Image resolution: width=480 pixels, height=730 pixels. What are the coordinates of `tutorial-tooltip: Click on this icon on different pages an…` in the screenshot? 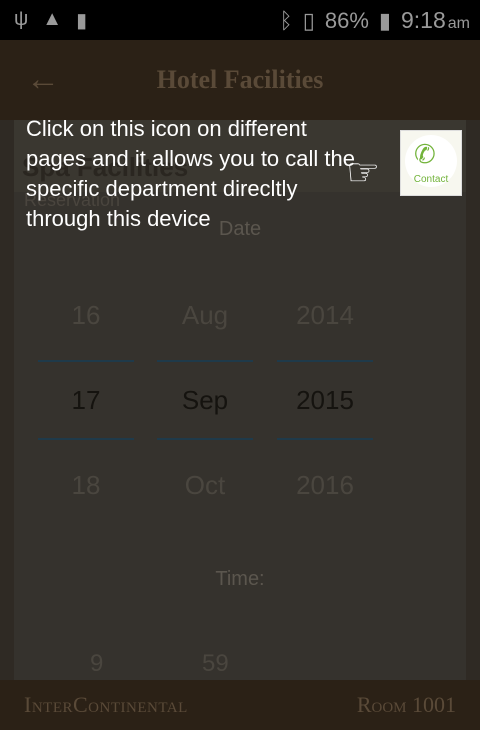 It's located at (190, 173).